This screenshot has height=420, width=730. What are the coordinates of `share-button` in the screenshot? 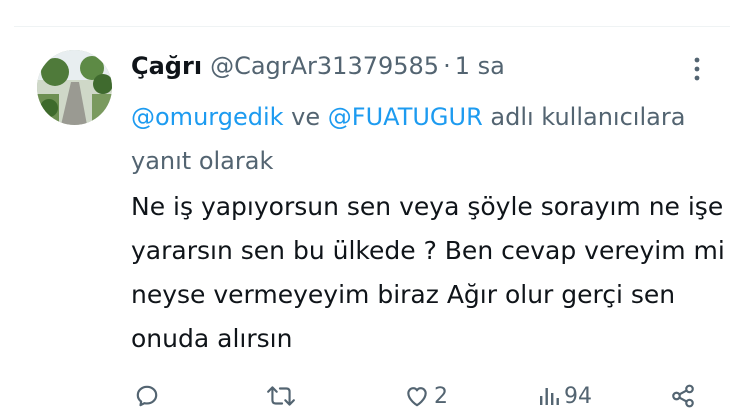 It's located at (684, 396).